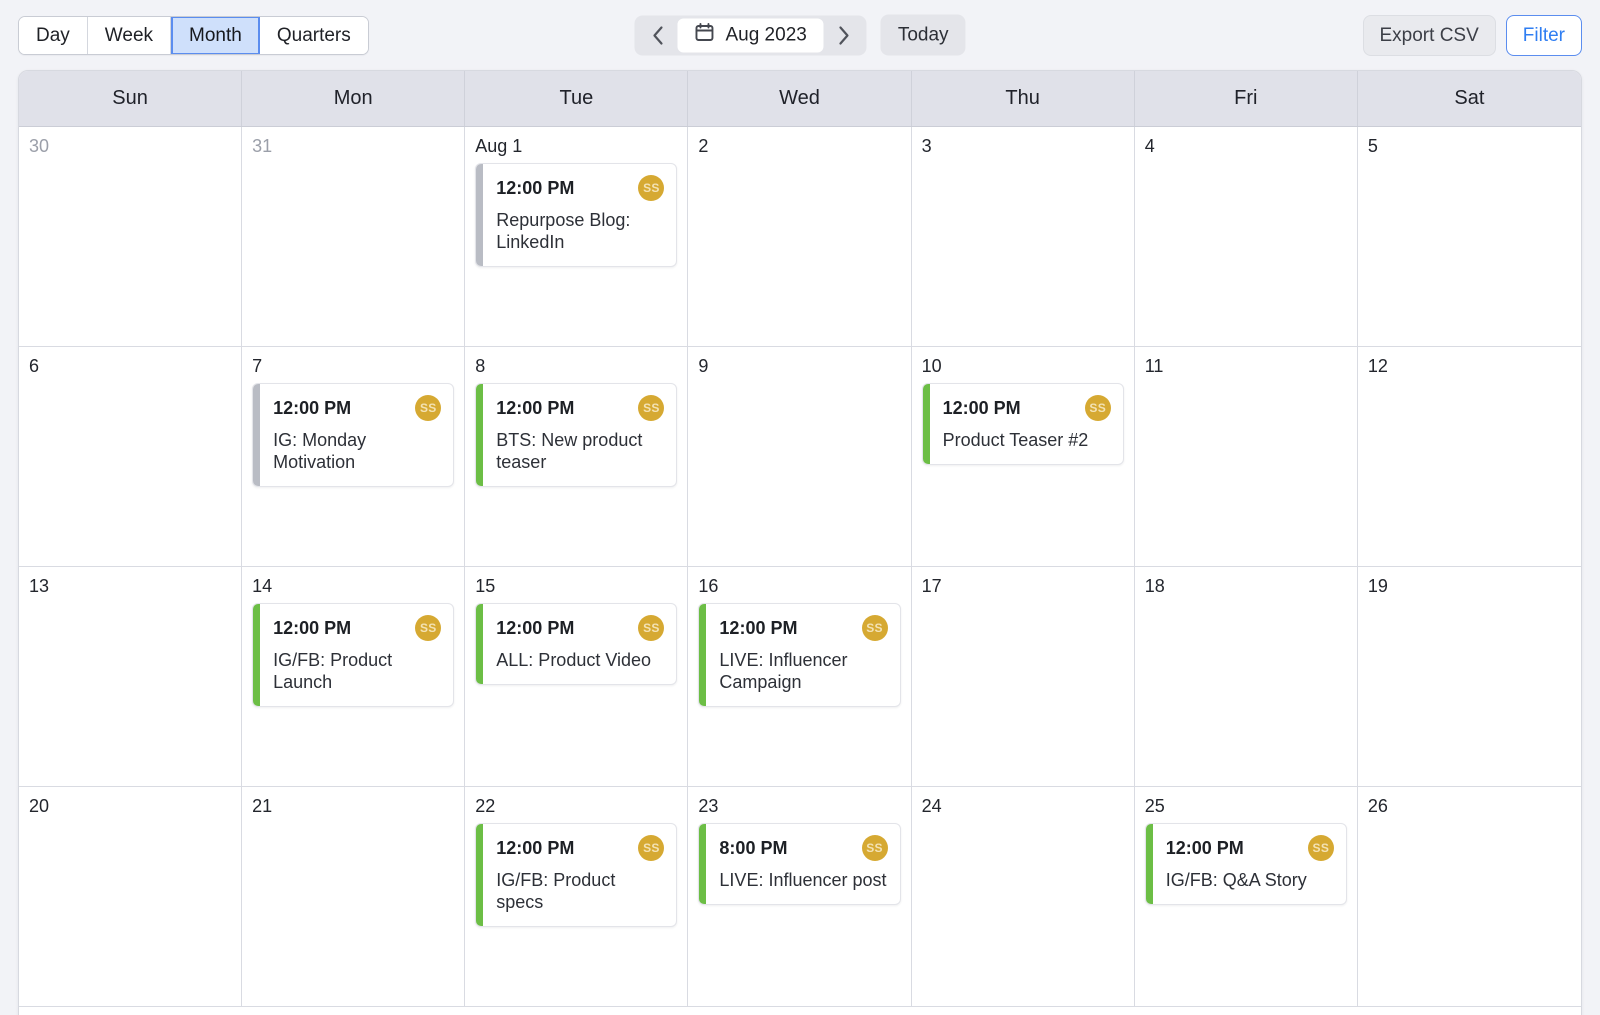 The image size is (1600, 1015). Describe the element at coordinates (1469, 456) in the screenshot. I see `day-cell: 12` at that location.